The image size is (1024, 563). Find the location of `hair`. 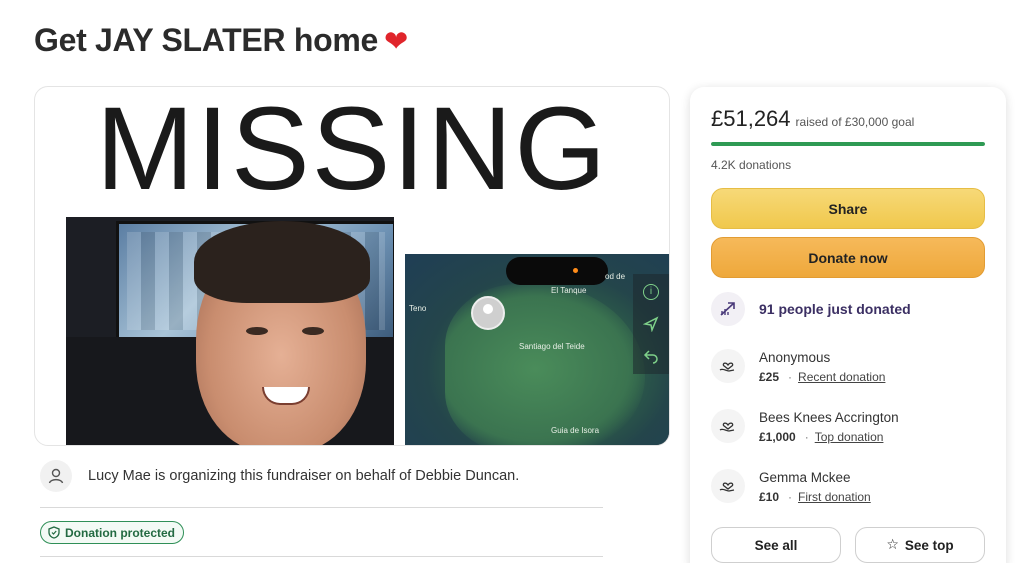

hair is located at coordinates (282, 262).